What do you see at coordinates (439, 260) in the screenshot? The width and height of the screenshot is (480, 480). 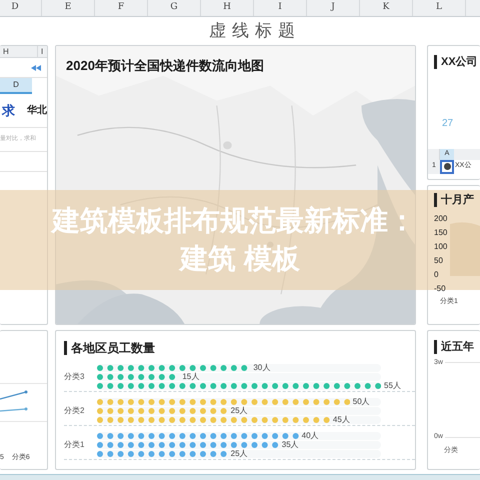 I see `axis-label: 50` at bounding box center [439, 260].